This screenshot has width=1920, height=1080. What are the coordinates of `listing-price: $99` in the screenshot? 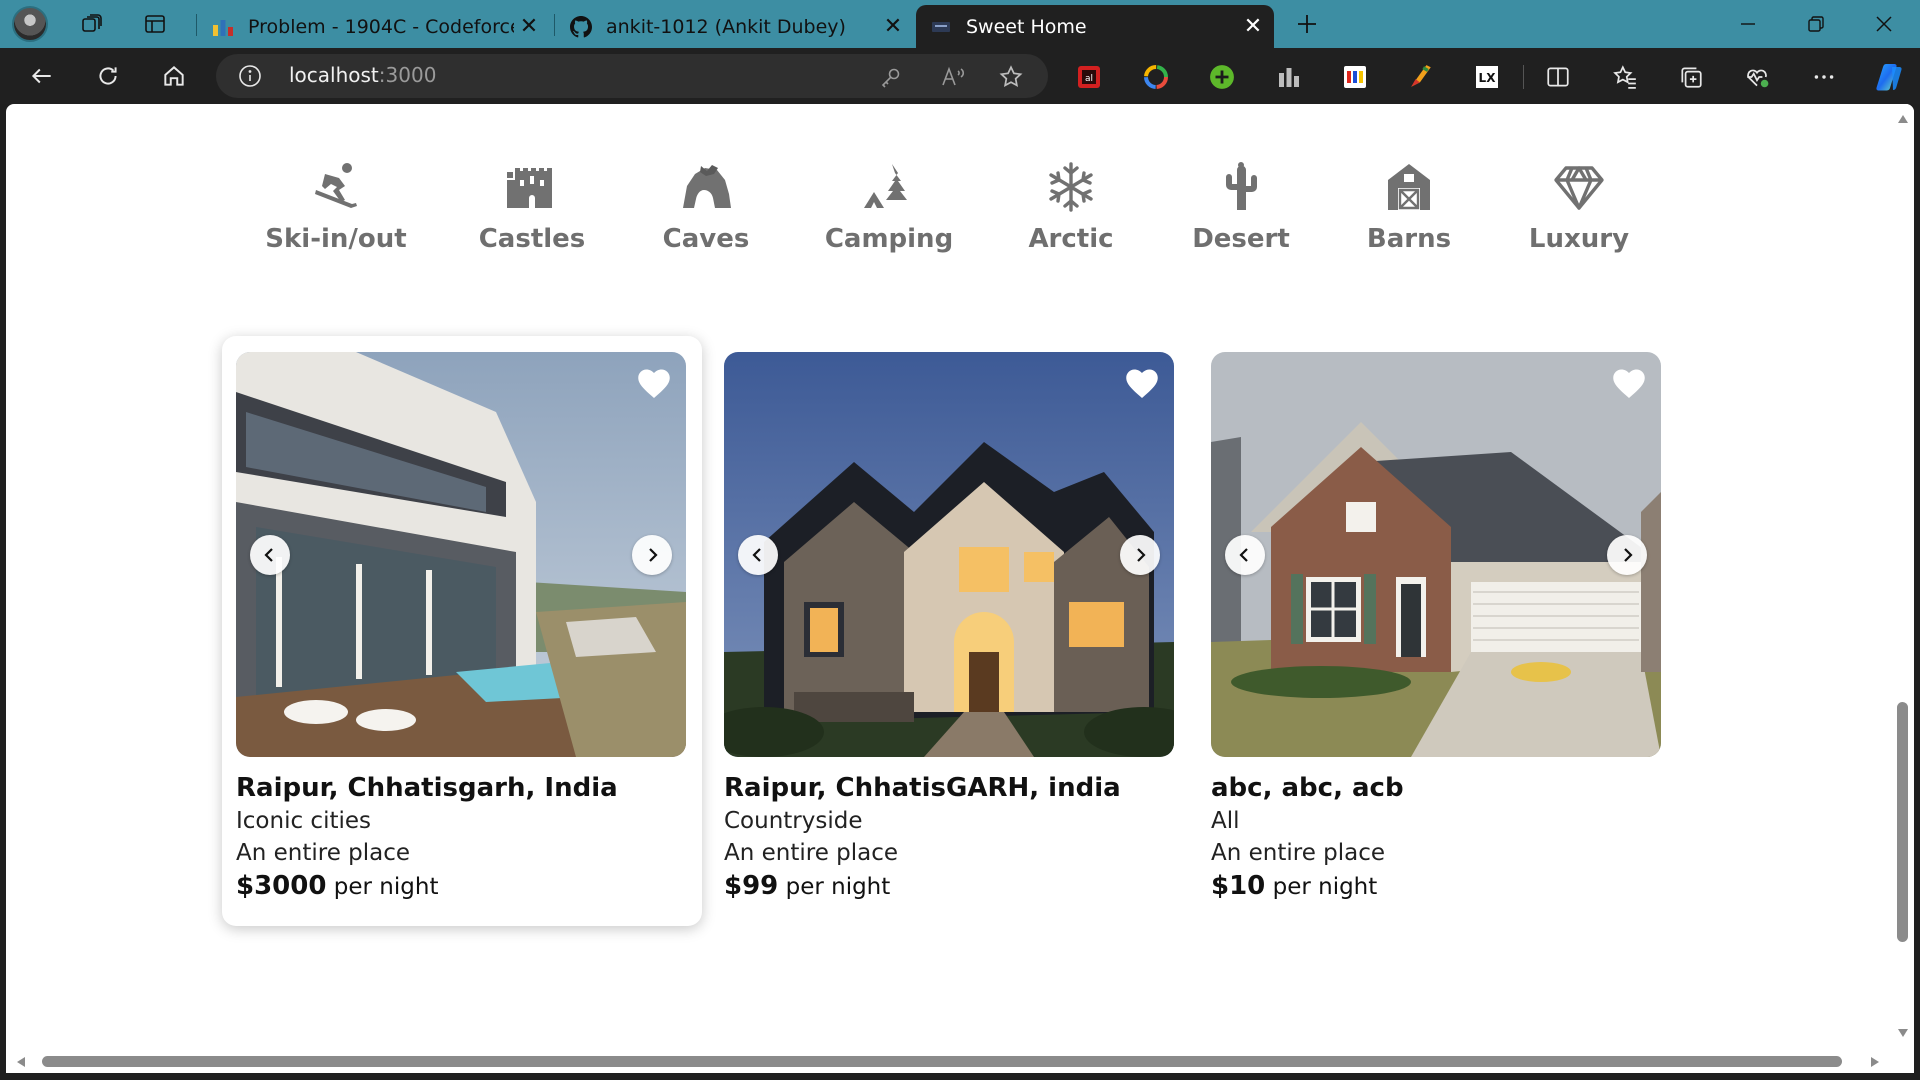 It's located at (751, 886).